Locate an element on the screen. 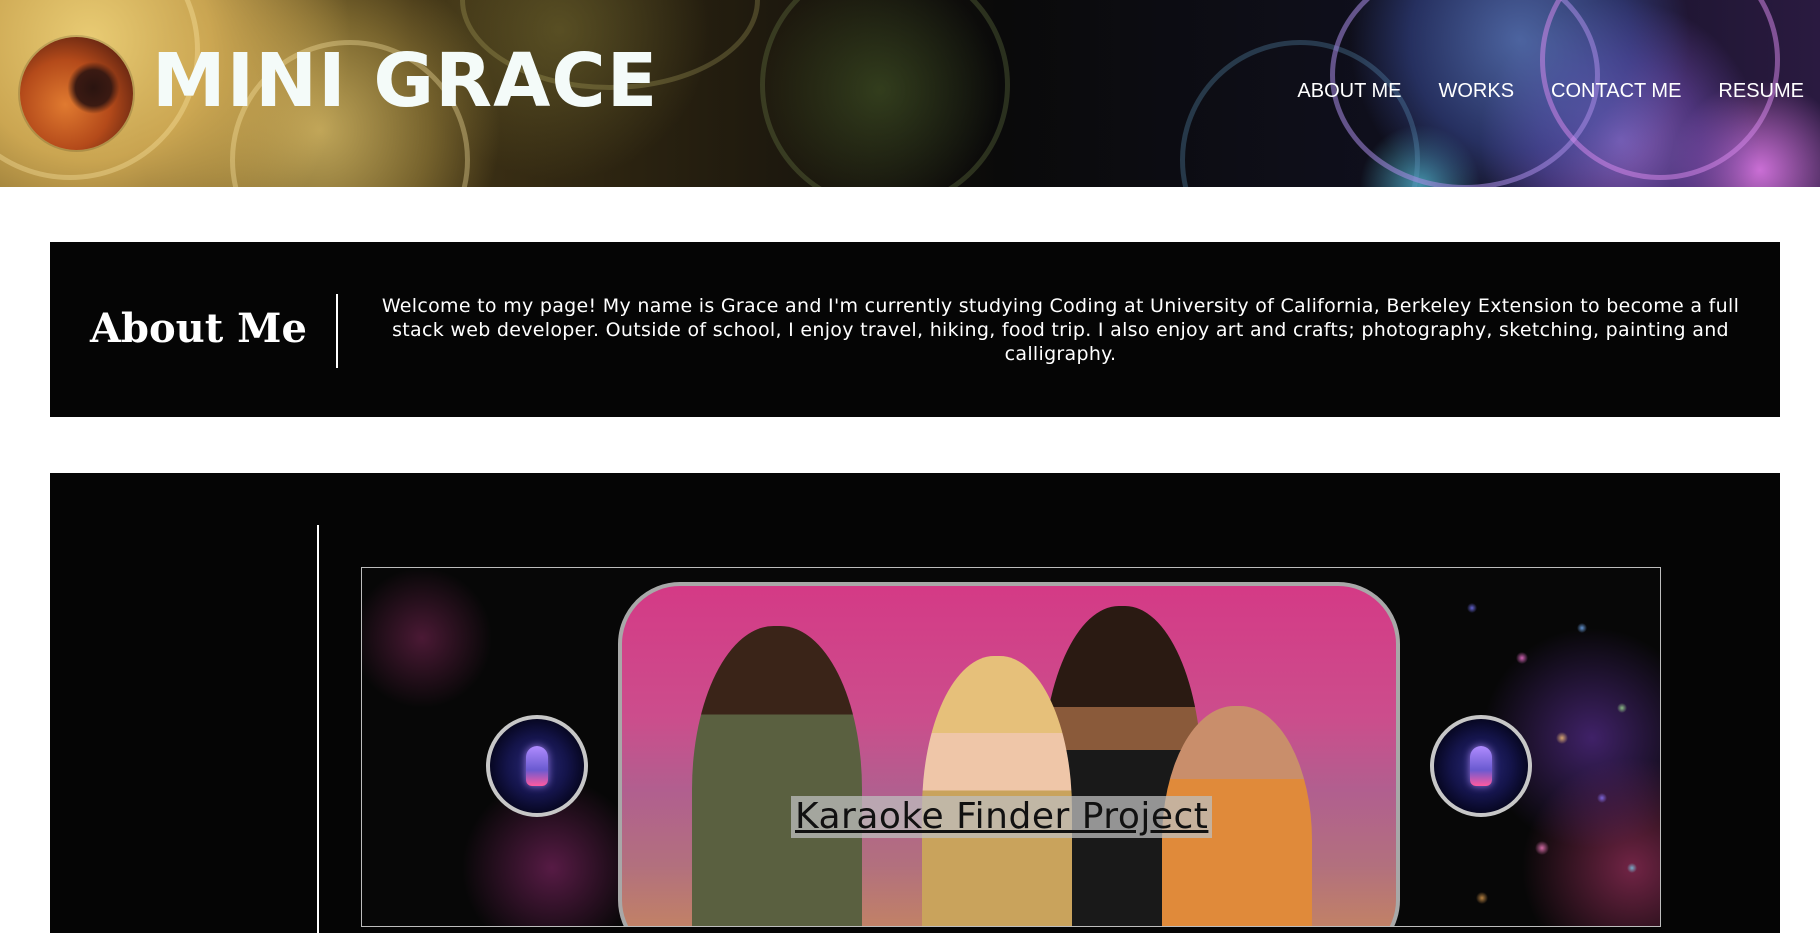  nav-about-me: ABOUT ME is located at coordinates (1349, 91).